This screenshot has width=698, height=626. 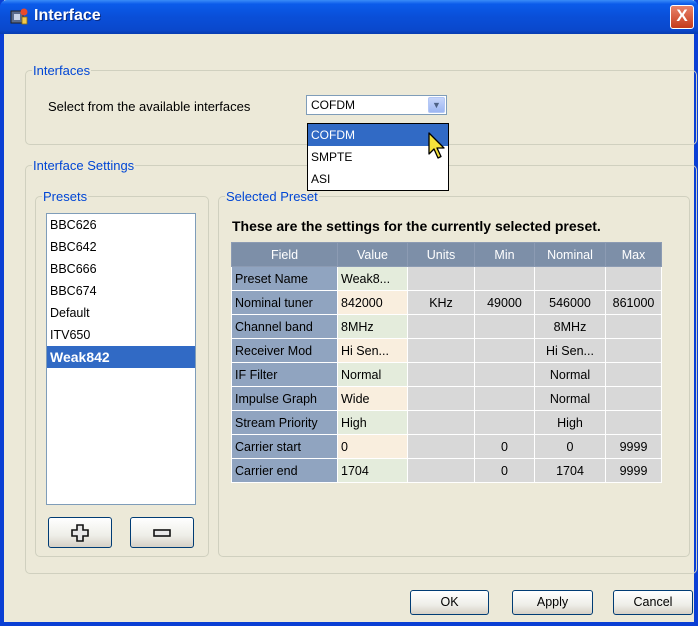 I want to click on field-cell: Preset Name, so click(x=284, y=278).